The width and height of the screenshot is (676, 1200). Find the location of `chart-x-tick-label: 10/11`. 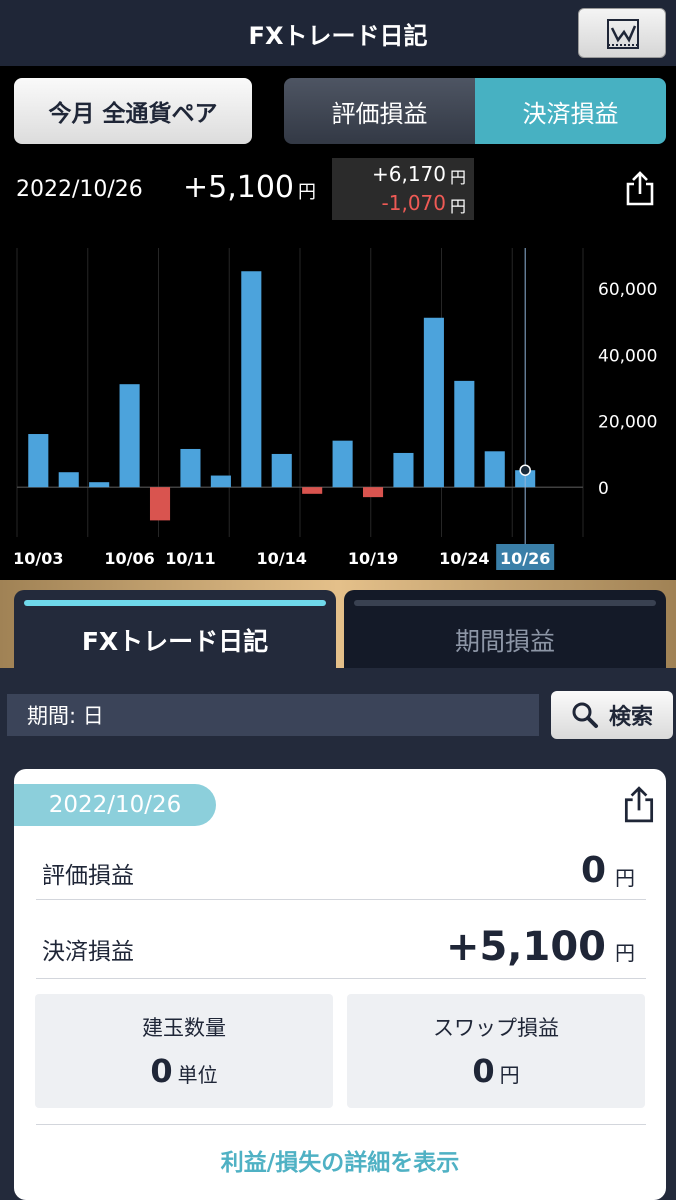

chart-x-tick-label: 10/11 is located at coordinates (190, 558).